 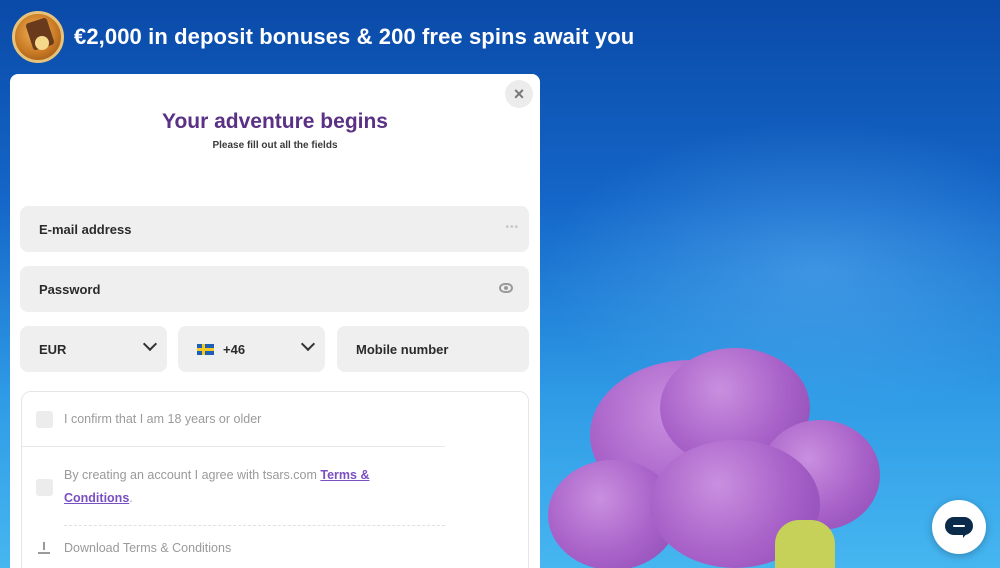 I want to click on age-confirm-text: I confirm that I am 18 years or older, so click(x=163, y=419).